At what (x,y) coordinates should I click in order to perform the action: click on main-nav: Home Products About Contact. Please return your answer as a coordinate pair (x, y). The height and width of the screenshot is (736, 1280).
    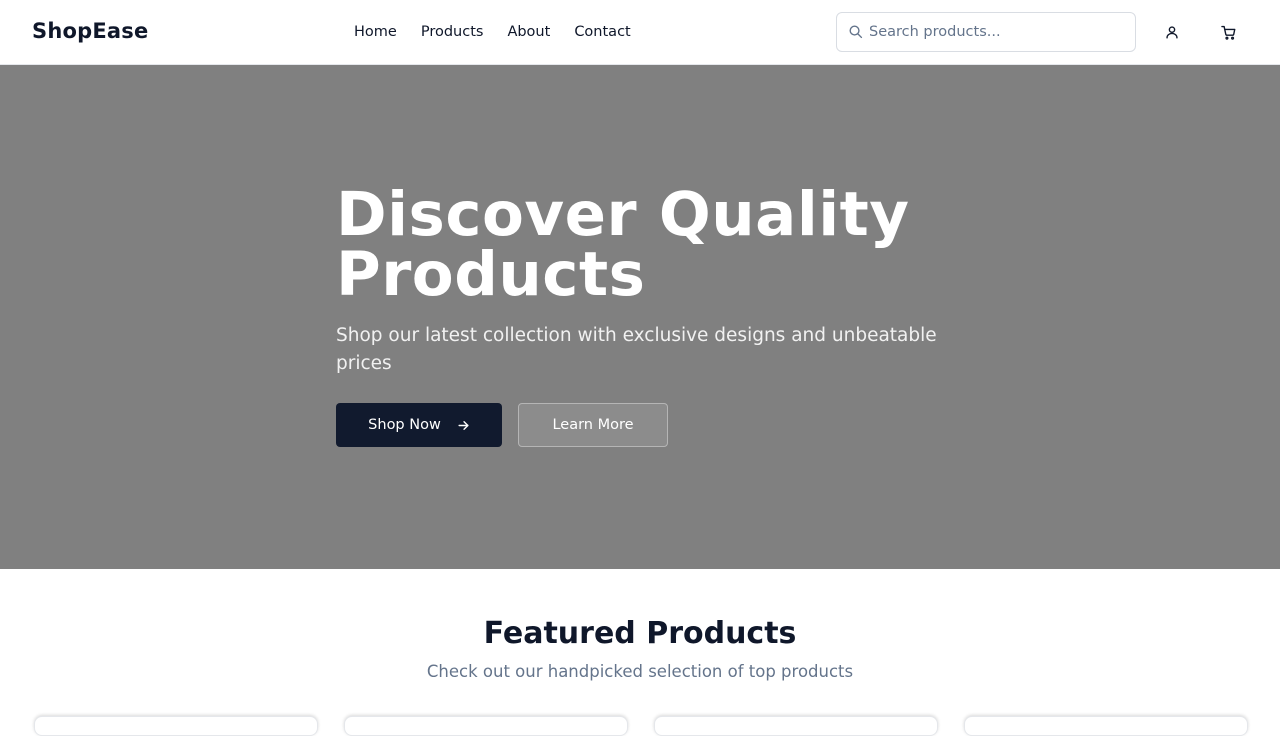
    Looking at the image, I should click on (504, 32).